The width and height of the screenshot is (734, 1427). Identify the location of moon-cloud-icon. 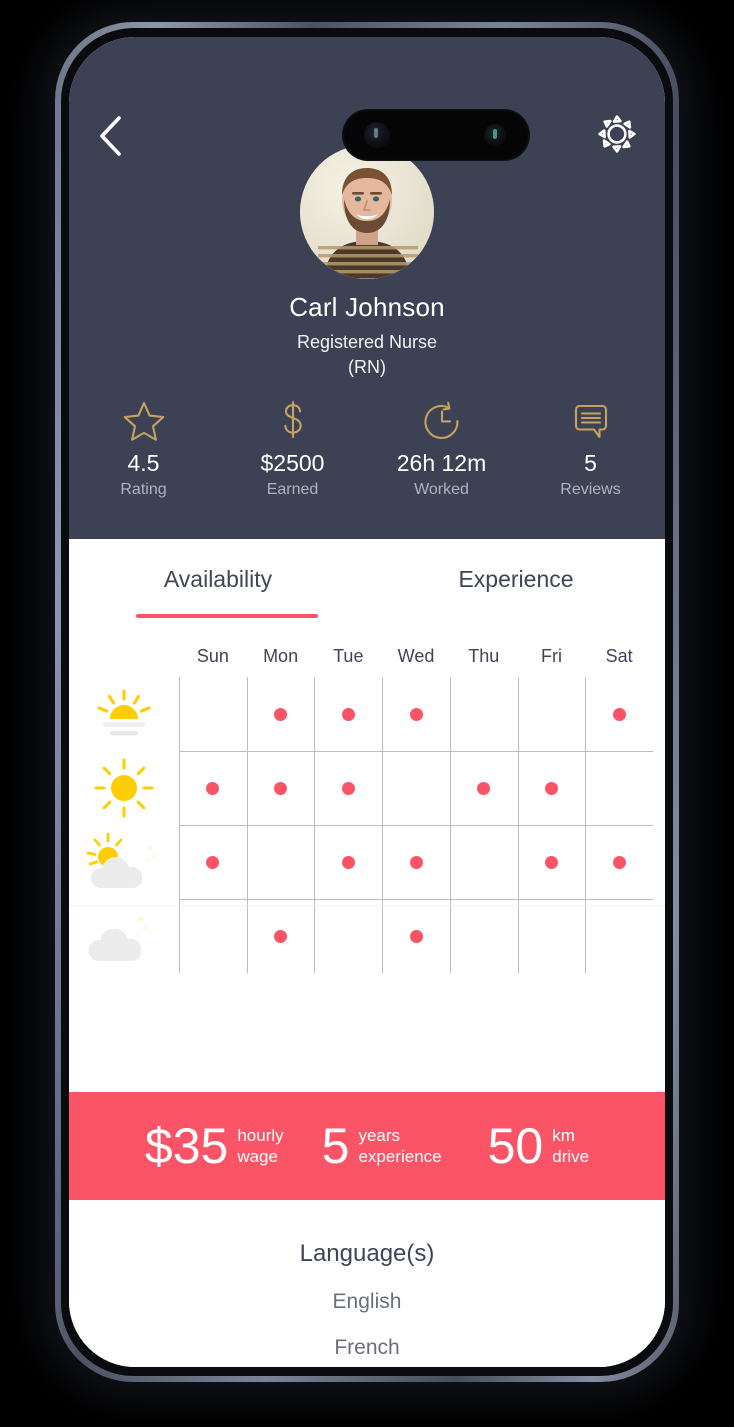
(124, 936).